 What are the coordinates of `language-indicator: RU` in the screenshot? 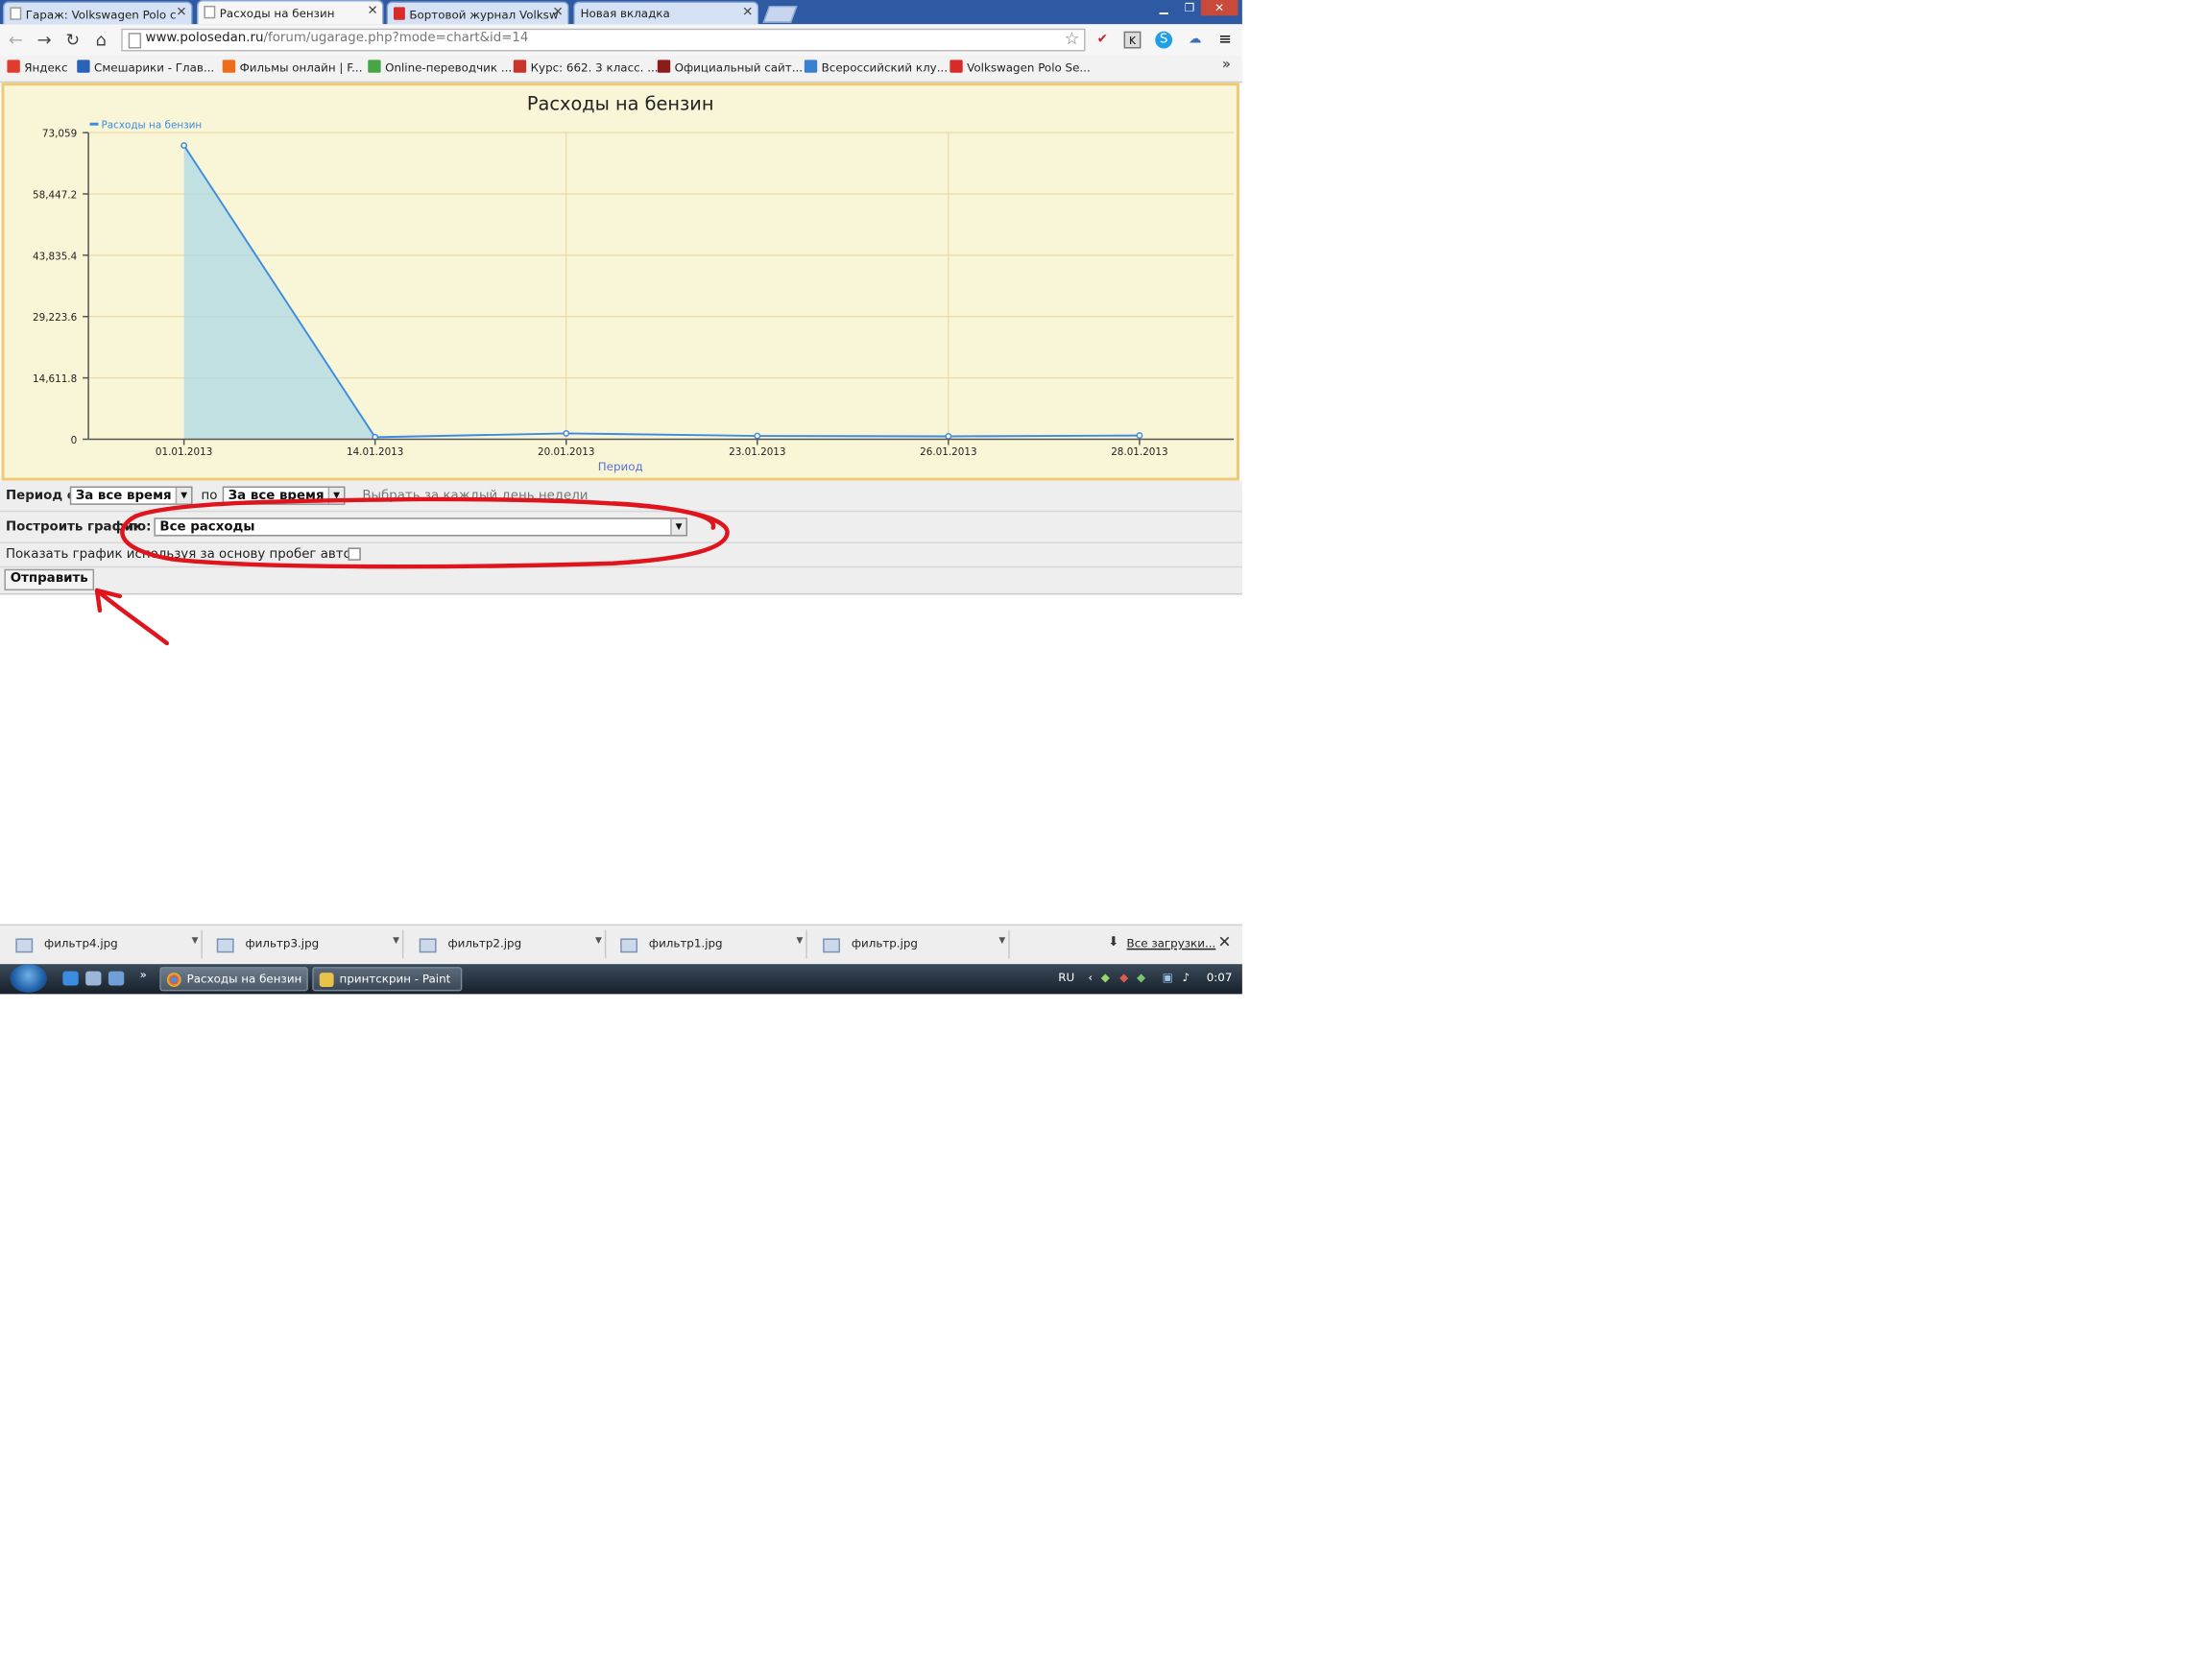 It's located at (1066, 978).